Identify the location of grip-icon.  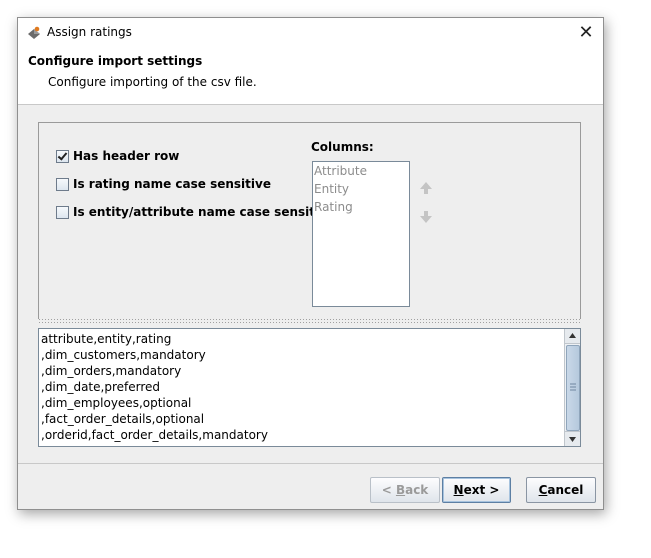
(573, 387).